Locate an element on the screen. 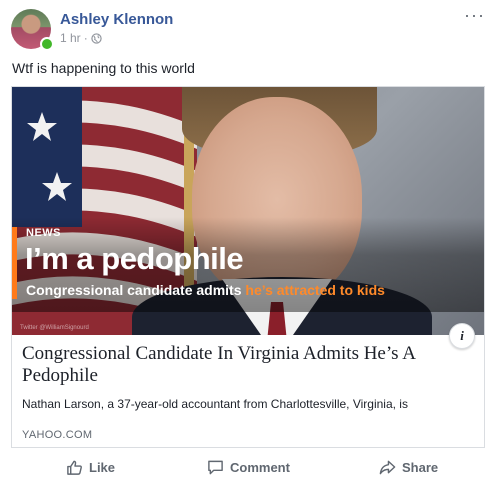 This screenshot has height=490, width=498. share-button: Share is located at coordinates (408, 467).